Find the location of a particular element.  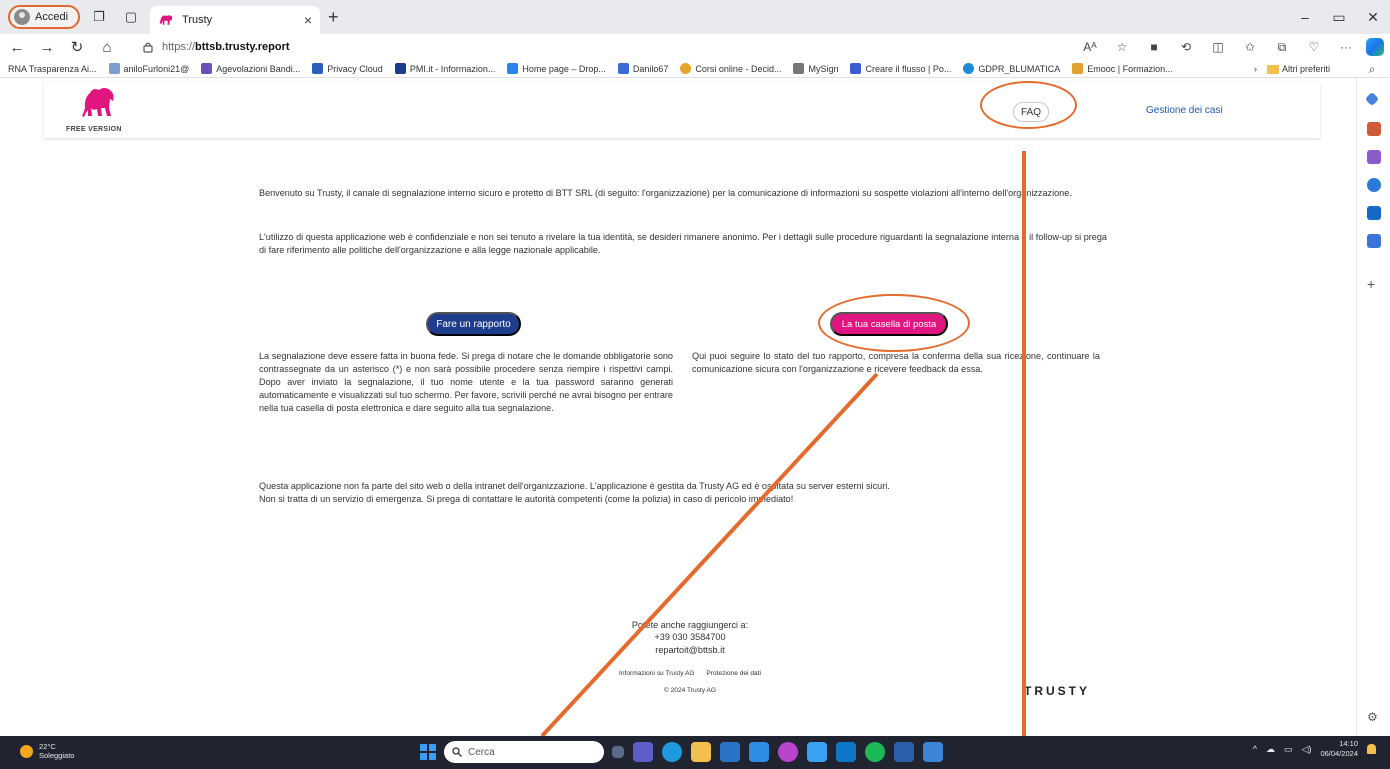

contact-email: repartoit@bttsb.it is located at coordinates (690, 650).